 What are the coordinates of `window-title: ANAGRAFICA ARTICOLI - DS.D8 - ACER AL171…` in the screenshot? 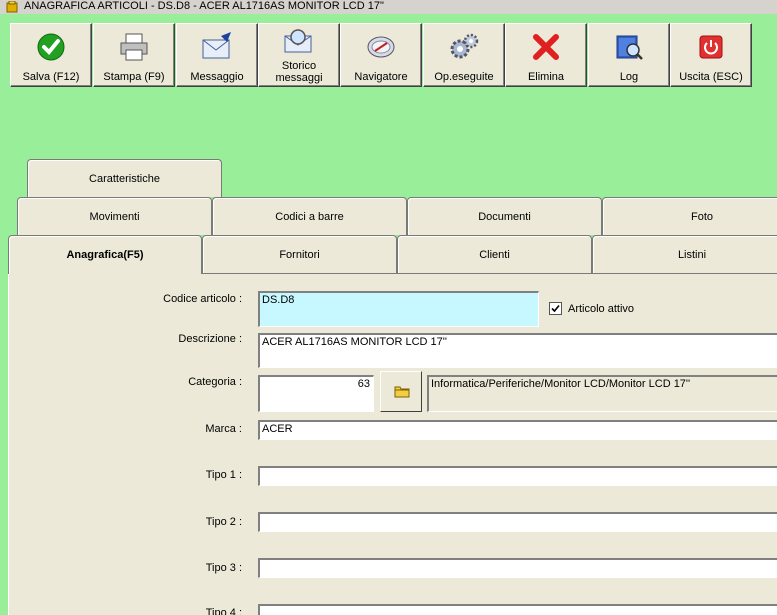 It's located at (204, 6).